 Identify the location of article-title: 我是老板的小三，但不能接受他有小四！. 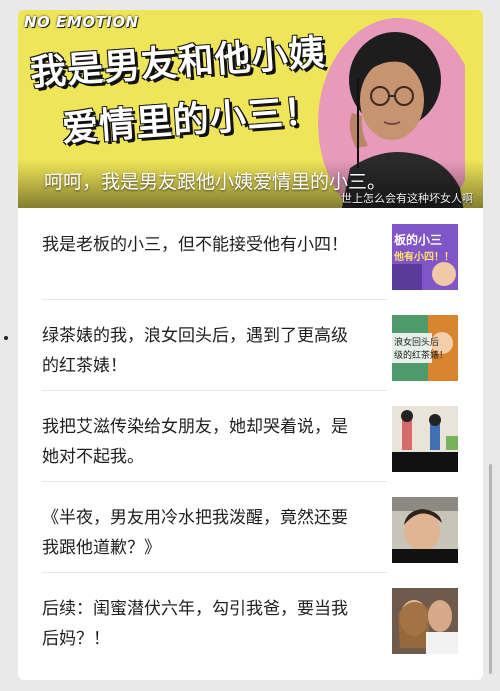
(195, 245).